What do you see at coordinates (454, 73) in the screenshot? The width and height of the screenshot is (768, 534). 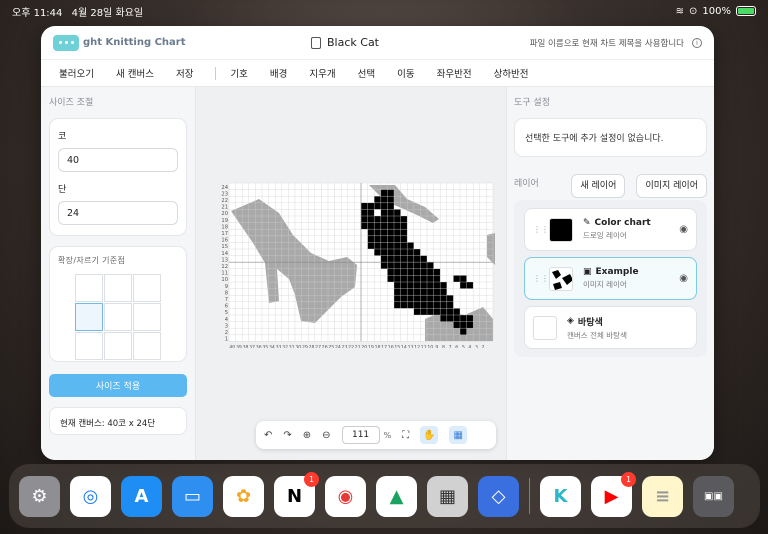 I see `menu-flip-horizontal: 좌우반전` at bounding box center [454, 73].